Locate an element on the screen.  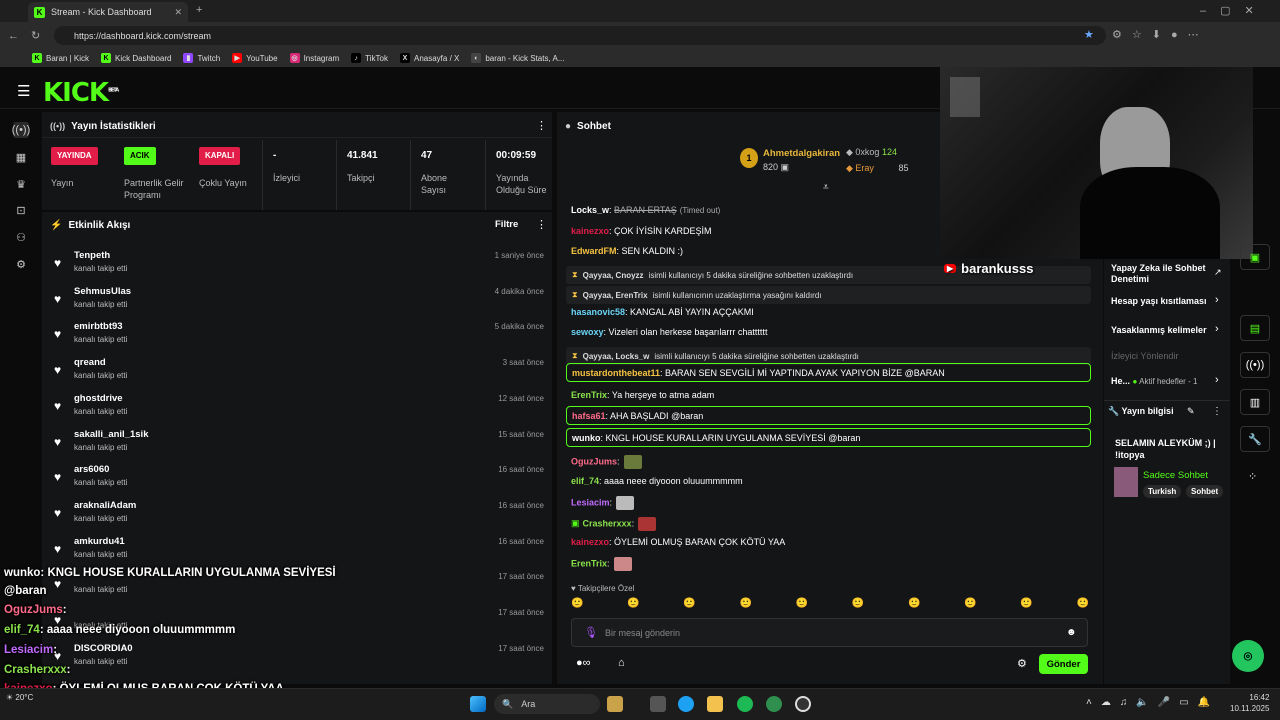
url-input: https://dashboard.kick.com/stream is located at coordinates (580, 35).